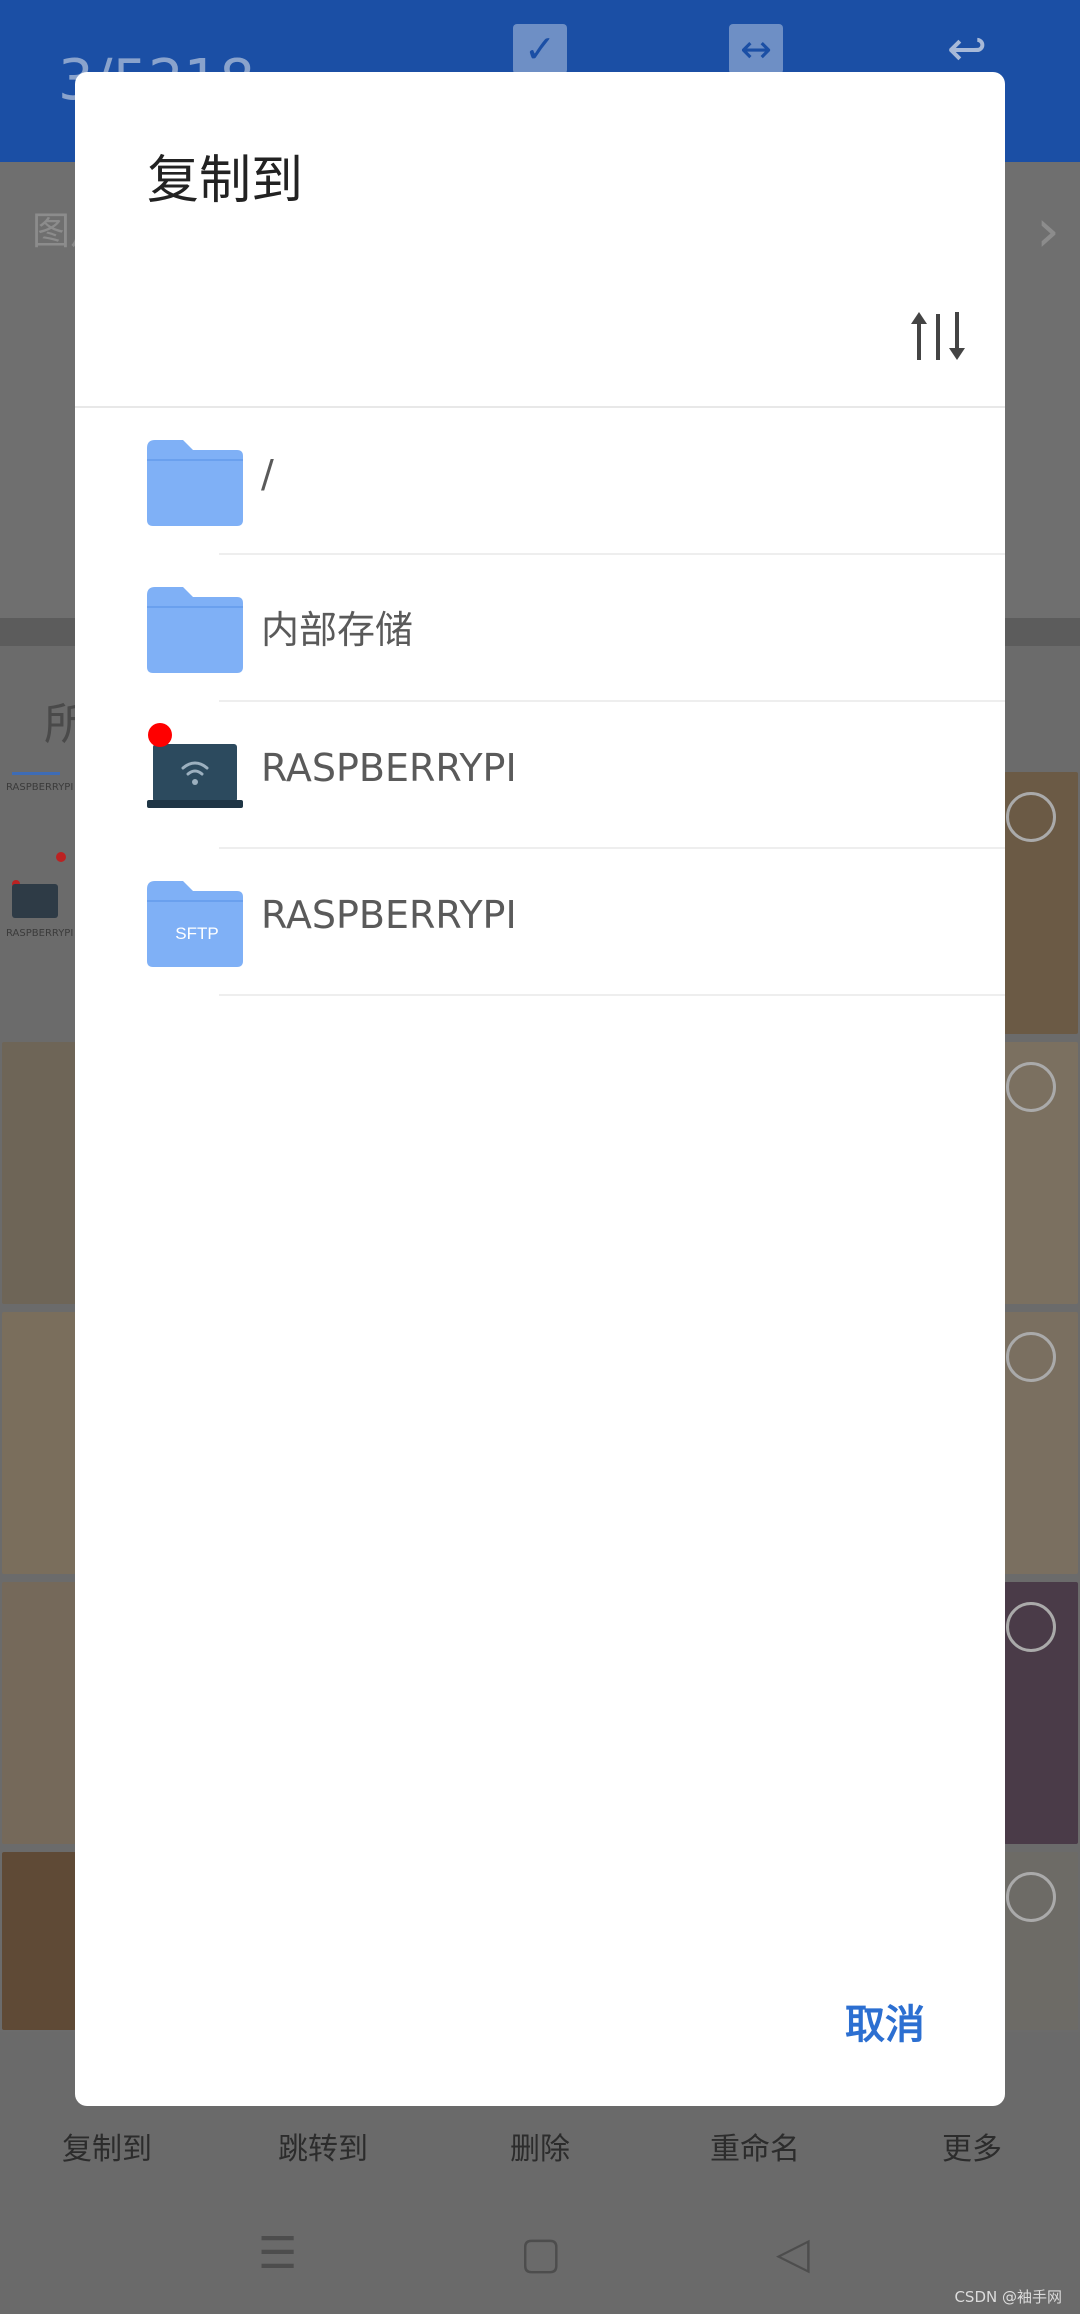 The image size is (1080, 2314). Describe the element at coordinates (756, 49) in the screenshot. I see `swap-icon: ↔` at that location.